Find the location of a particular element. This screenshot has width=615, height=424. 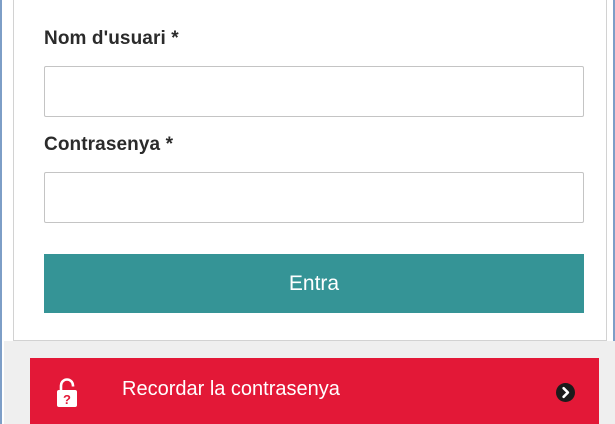

recover-password-link: ? Recordar la contrasenya is located at coordinates (314, 391).